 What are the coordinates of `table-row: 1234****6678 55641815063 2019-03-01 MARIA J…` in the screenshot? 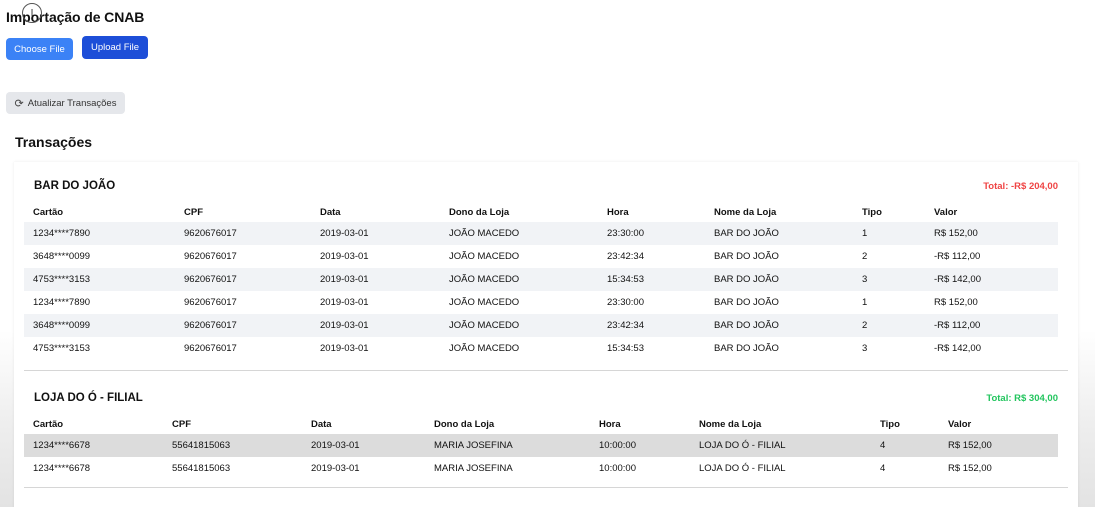 It's located at (541, 468).